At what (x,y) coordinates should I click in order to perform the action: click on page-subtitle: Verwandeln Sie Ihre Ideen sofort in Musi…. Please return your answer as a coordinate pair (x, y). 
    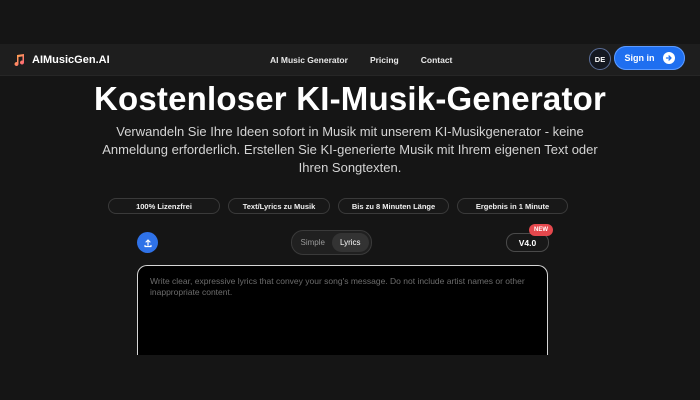
    Looking at the image, I should click on (350, 149).